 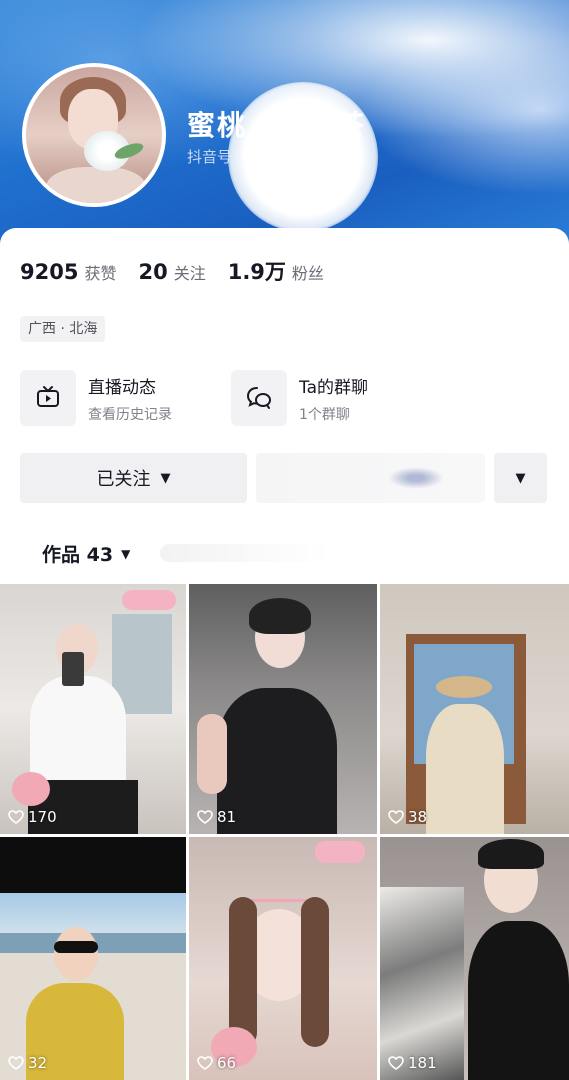 I want to click on sunglasses-decor, so click(x=76, y=947).